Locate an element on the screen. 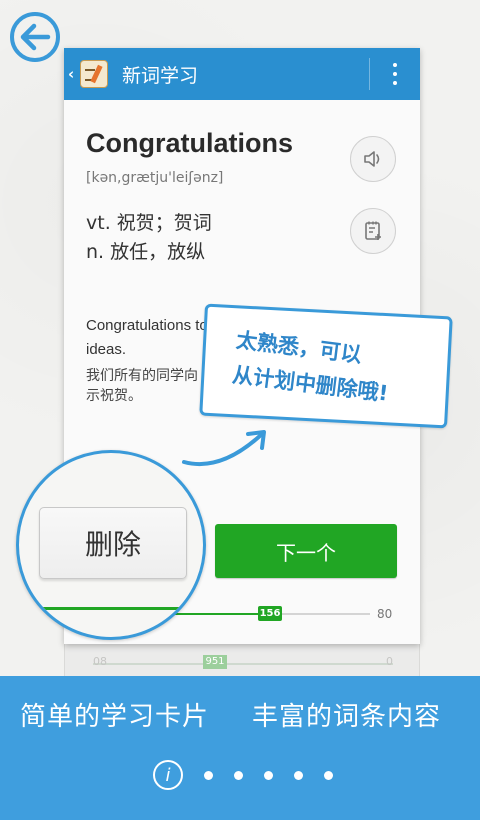 This screenshot has height=820, width=480. chevron-left-icon: ‹ is located at coordinates (73, 74).